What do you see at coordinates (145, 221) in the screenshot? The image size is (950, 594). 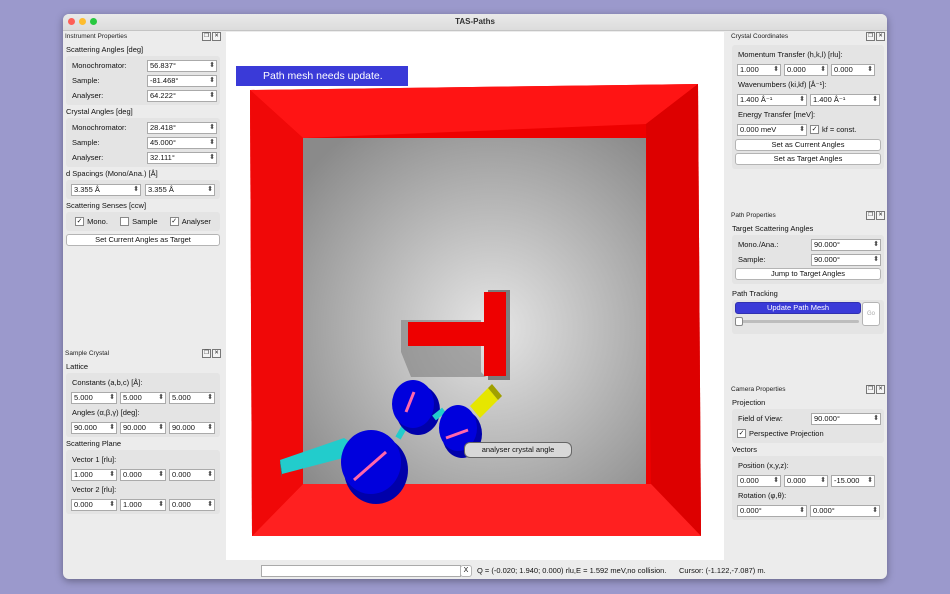 I see `sense-sample-label: Sample` at bounding box center [145, 221].